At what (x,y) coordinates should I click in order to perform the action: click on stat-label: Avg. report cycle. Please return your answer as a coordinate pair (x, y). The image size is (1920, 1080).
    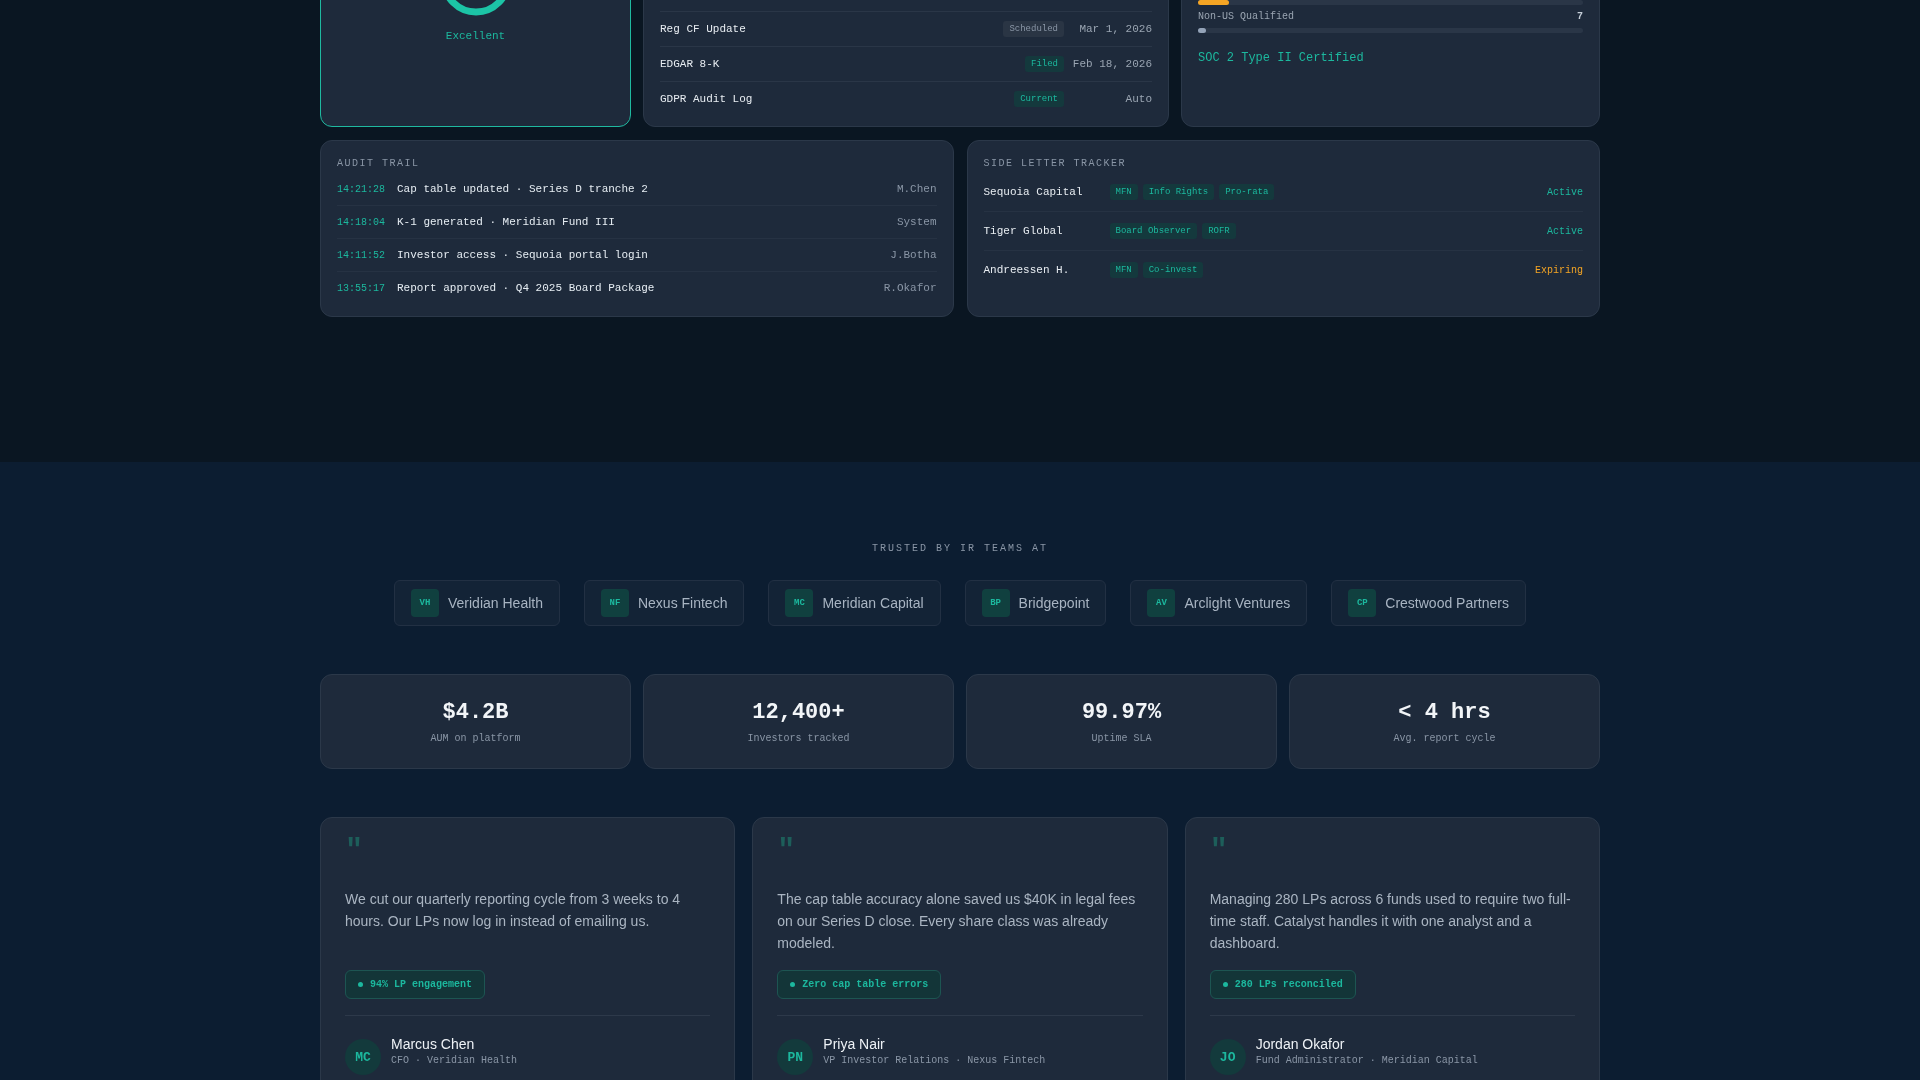
    Looking at the image, I should click on (1444, 738).